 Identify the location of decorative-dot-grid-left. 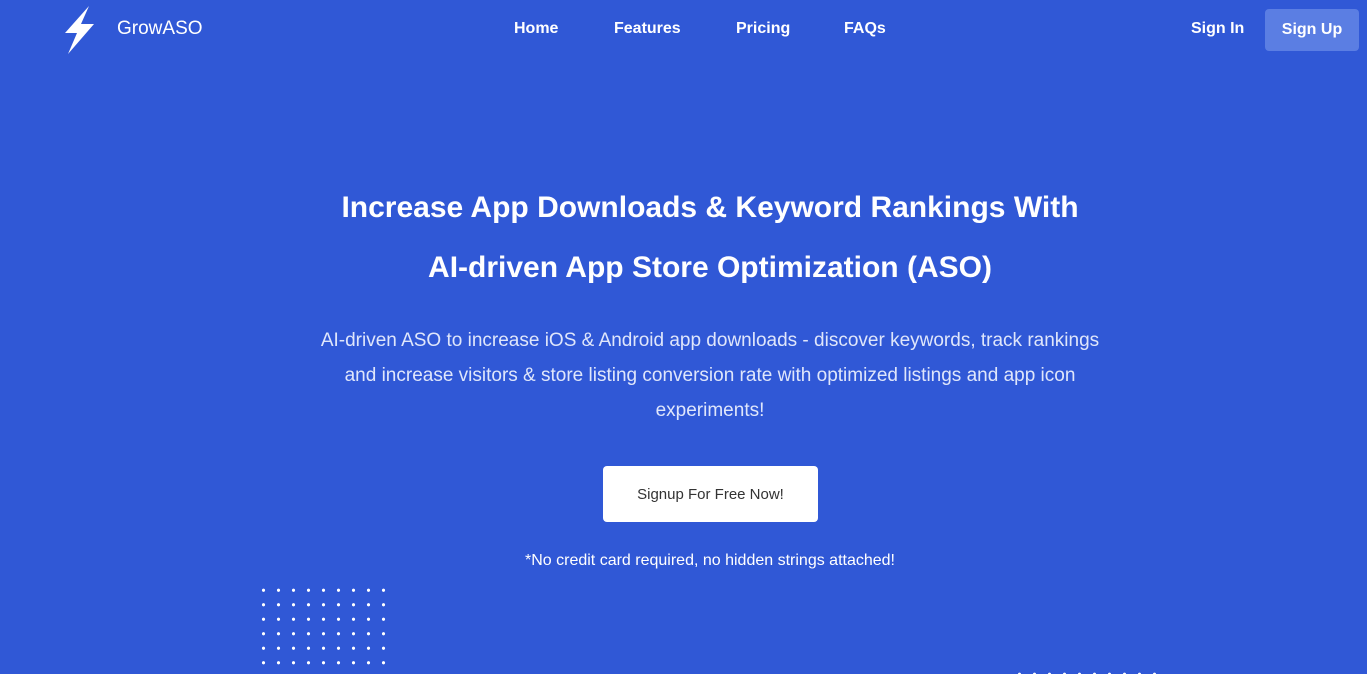
(326, 628).